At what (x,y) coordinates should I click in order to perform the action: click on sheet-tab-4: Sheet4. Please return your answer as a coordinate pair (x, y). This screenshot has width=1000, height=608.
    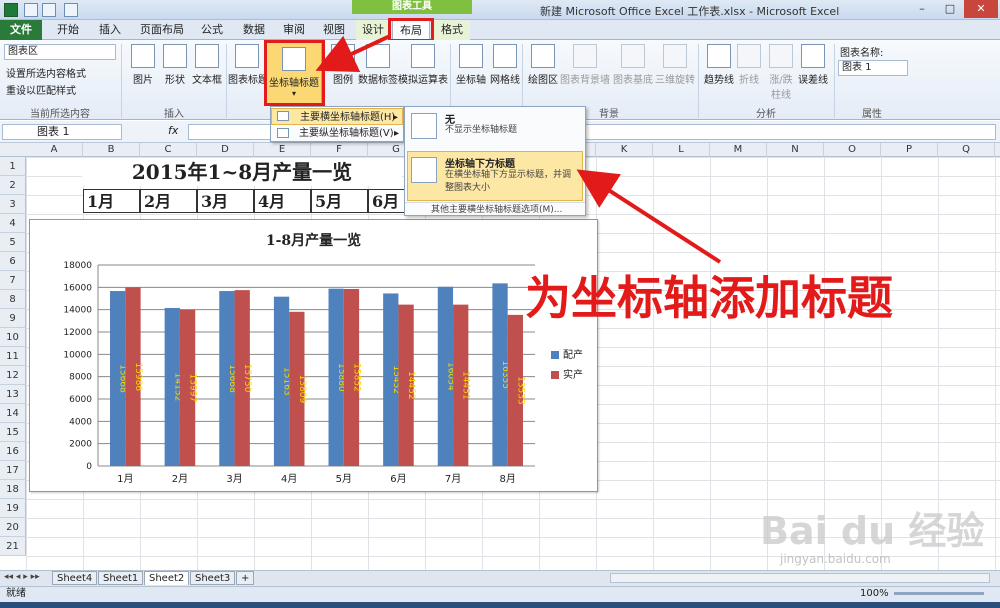
    Looking at the image, I should click on (75, 578).